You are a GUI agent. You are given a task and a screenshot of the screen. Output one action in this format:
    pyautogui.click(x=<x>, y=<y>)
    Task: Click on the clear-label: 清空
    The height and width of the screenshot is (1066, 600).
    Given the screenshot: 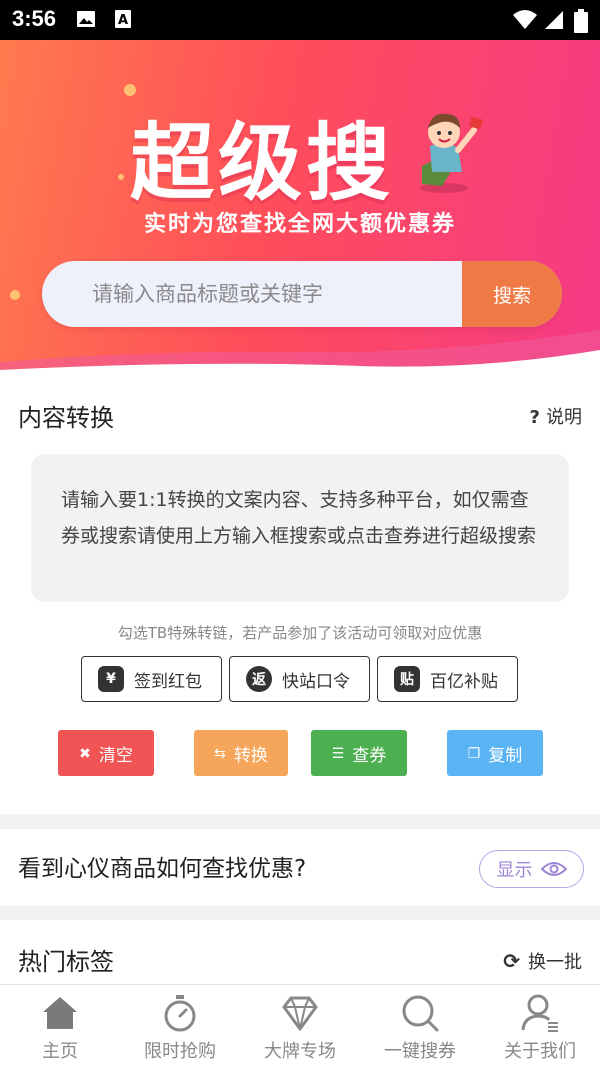 What is the action you would take?
    pyautogui.click(x=115, y=755)
    